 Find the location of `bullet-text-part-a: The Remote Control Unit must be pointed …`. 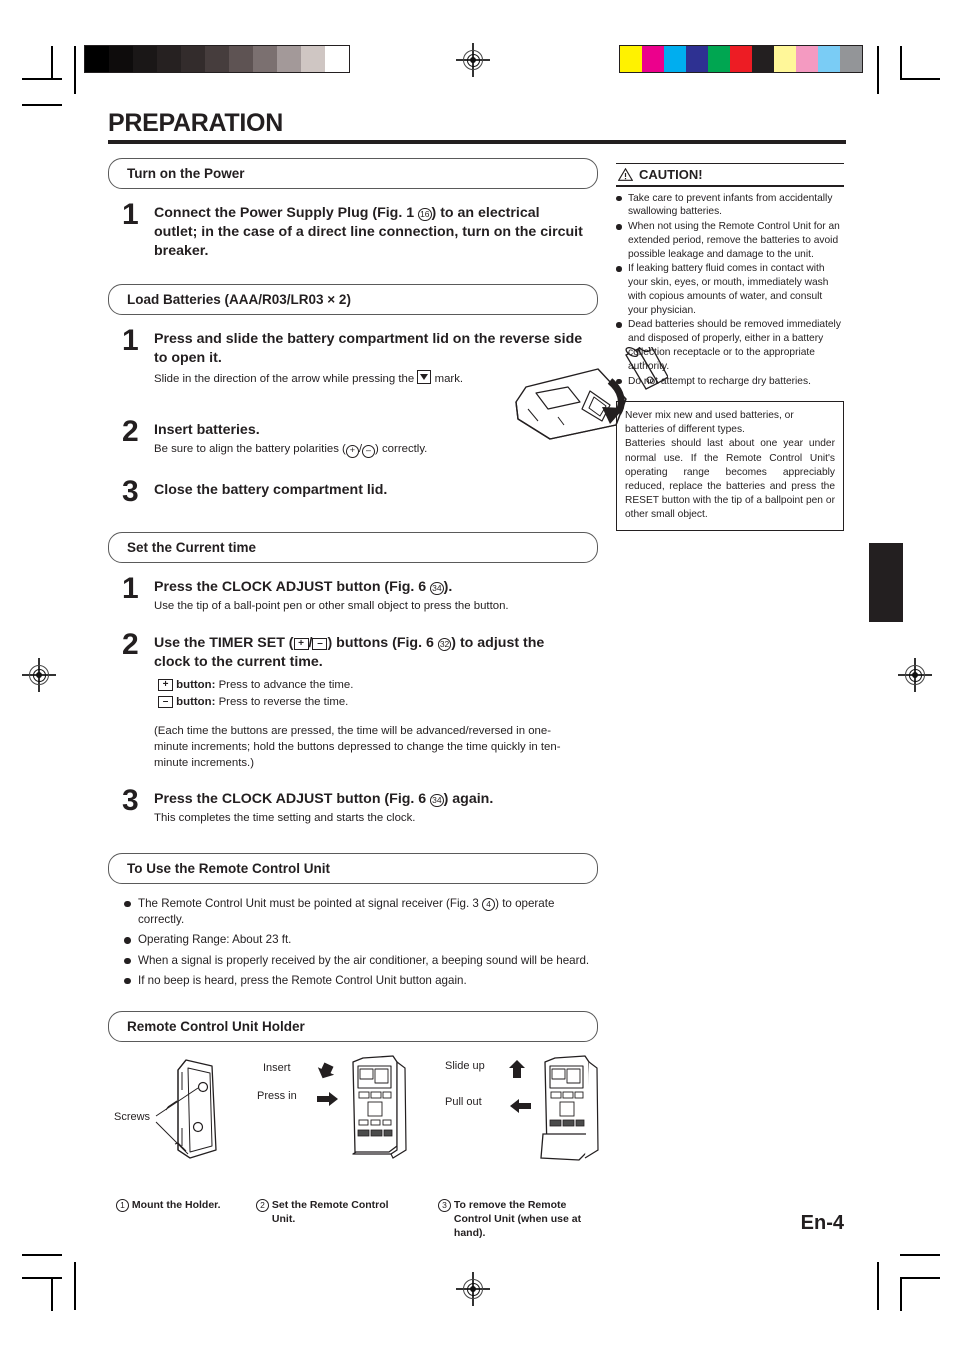

bullet-text-part-a: The Remote Control Unit must be pointed … is located at coordinates (310, 903).